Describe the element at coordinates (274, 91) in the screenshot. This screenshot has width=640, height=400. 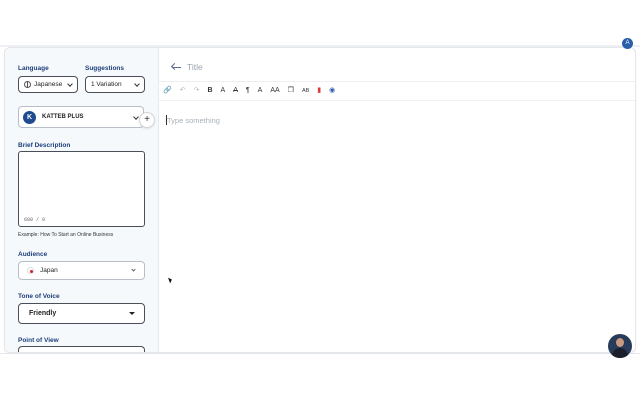
I see `text-case-icon: AA` at that location.